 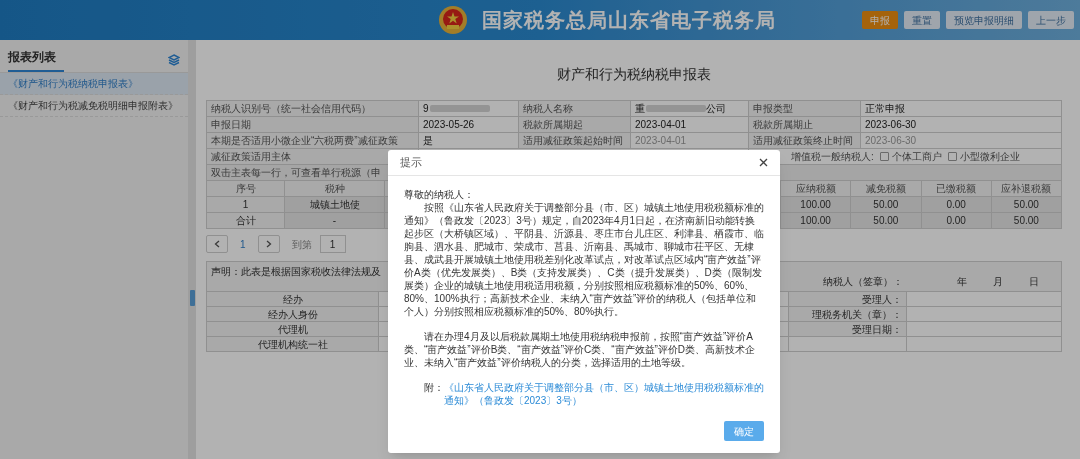 What do you see at coordinates (783, 124) in the screenshot?
I see `field-label: 税款所属期止` at bounding box center [783, 124].